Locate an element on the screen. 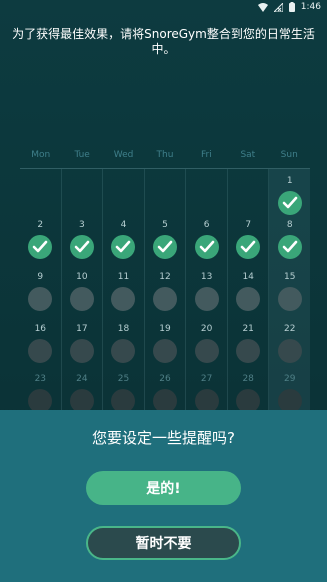  calendar-column: 7 14 21 28 is located at coordinates (249, 291).